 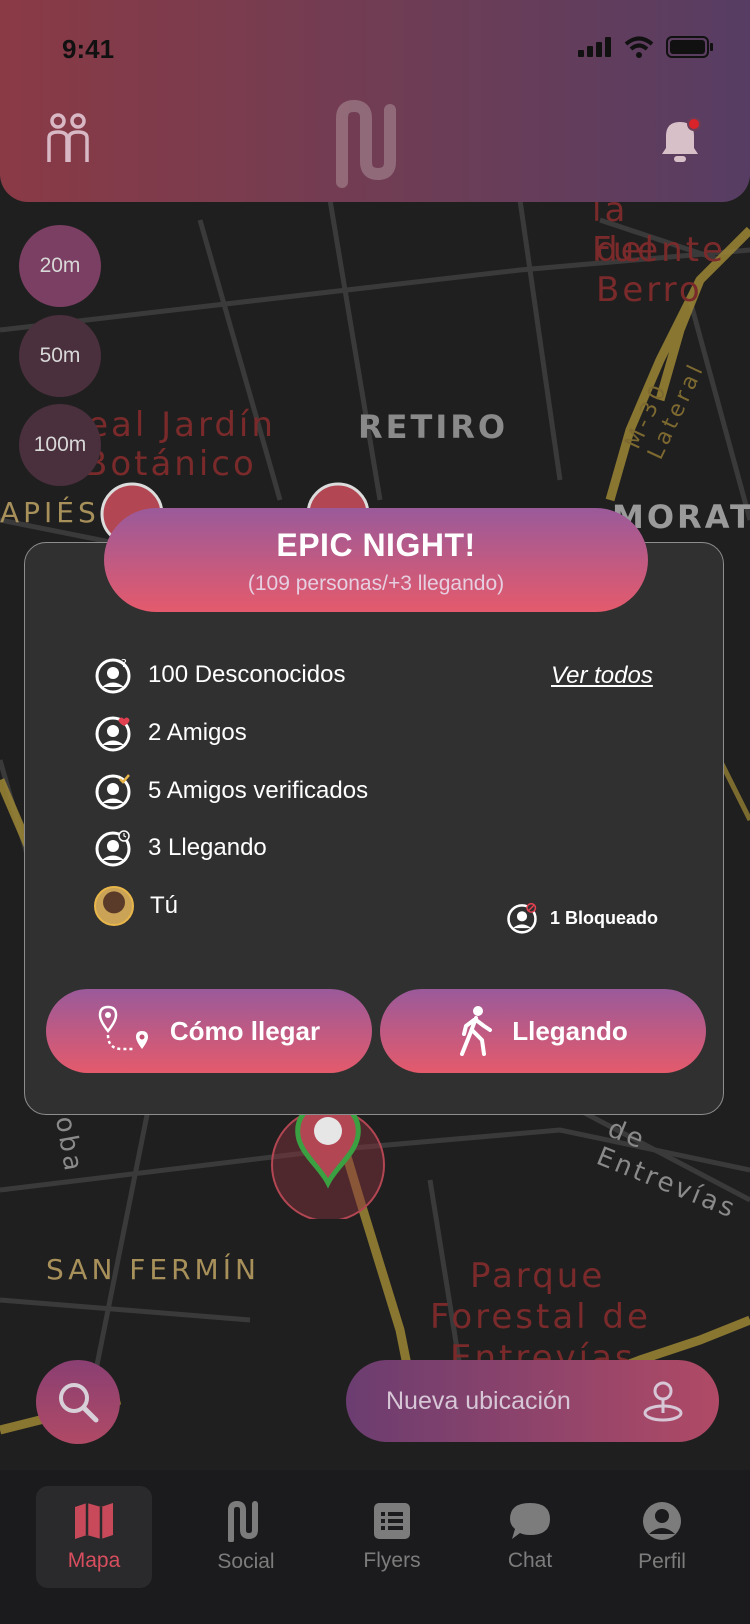 I want to click on attendee-row-label: 5 Amigos verificados, so click(x=258, y=790).